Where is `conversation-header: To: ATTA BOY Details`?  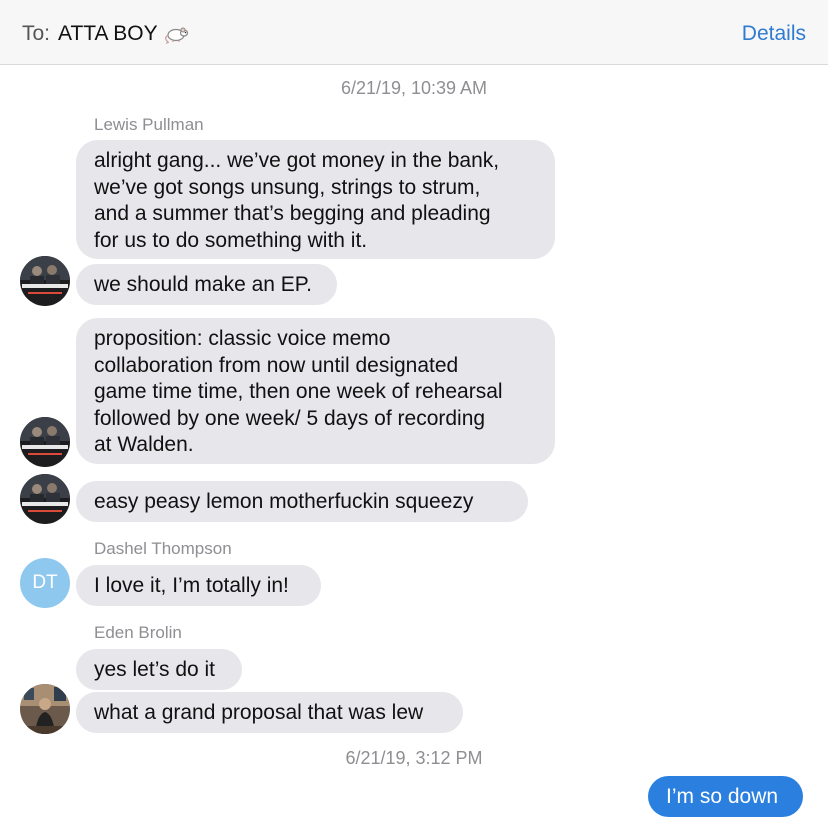
conversation-header: To: ATTA BOY Details is located at coordinates (414, 32).